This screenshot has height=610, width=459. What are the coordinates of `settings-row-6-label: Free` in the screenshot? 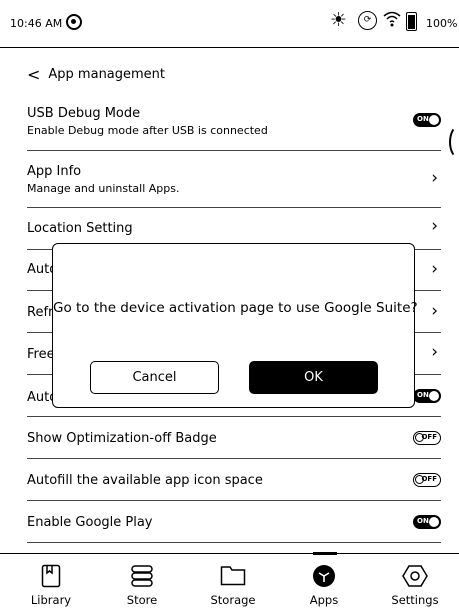 It's located at (41, 354).